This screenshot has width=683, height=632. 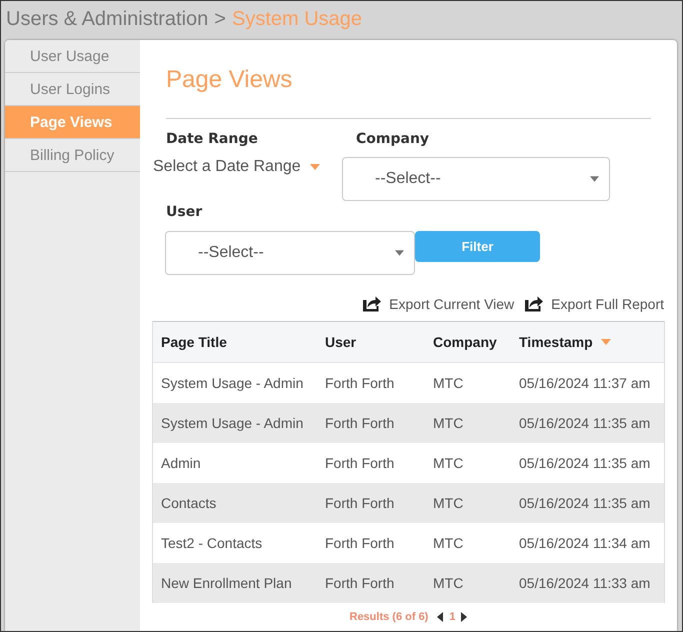 I want to click on previous-page-icon, so click(x=440, y=617).